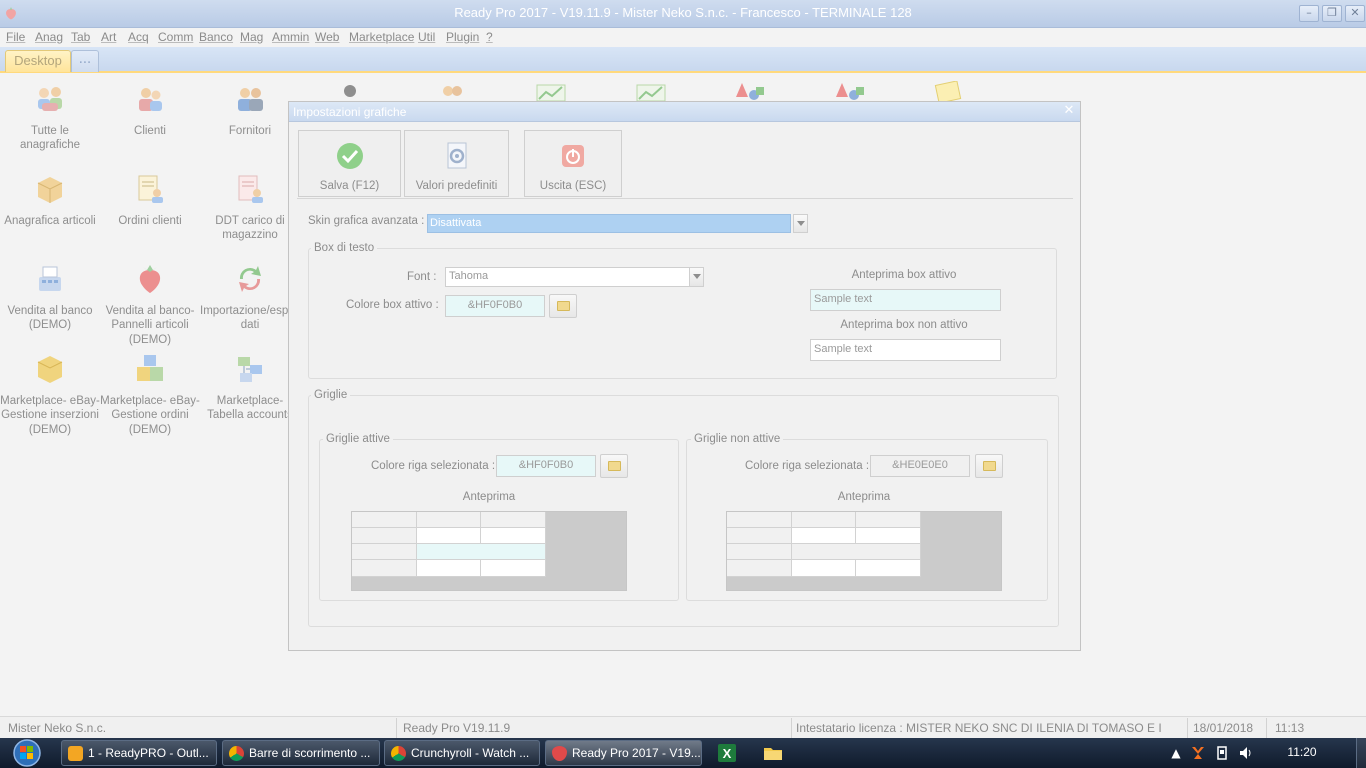  Describe the element at coordinates (15, 37) in the screenshot. I see `menu-file: File` at that location.